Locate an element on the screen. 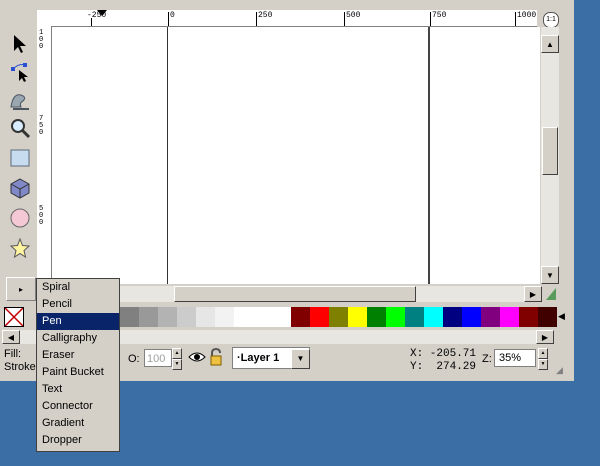 Image resolution: width=600 pixels, height=466 pixels. horizontal-ruler: -250 0 250 500 750 1000 is located at coordinates (287, 18).